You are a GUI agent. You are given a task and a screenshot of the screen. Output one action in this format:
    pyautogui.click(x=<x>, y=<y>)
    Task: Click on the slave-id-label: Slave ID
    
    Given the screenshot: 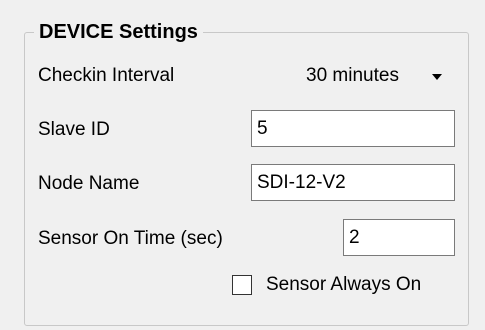 What is the action you would take?
    pyautogui.click(x=74, y=129)
    